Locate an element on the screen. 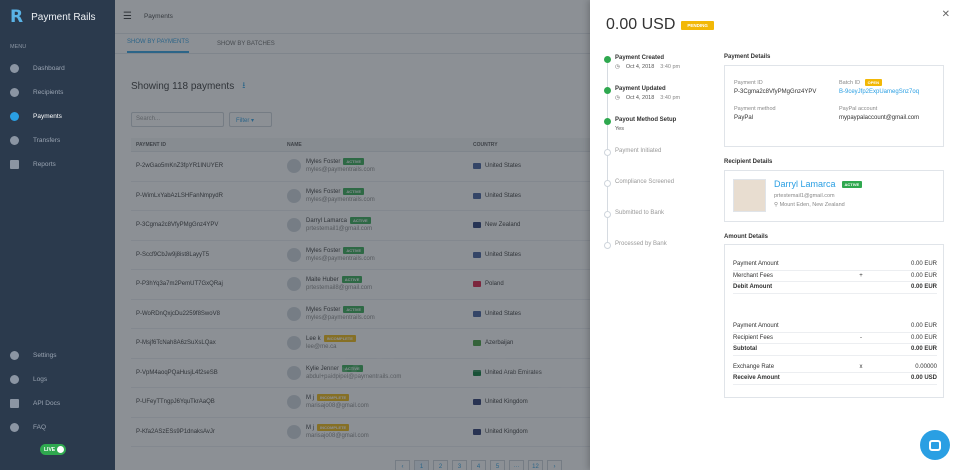  page-button: ··· is located at coordinates (516, 465).